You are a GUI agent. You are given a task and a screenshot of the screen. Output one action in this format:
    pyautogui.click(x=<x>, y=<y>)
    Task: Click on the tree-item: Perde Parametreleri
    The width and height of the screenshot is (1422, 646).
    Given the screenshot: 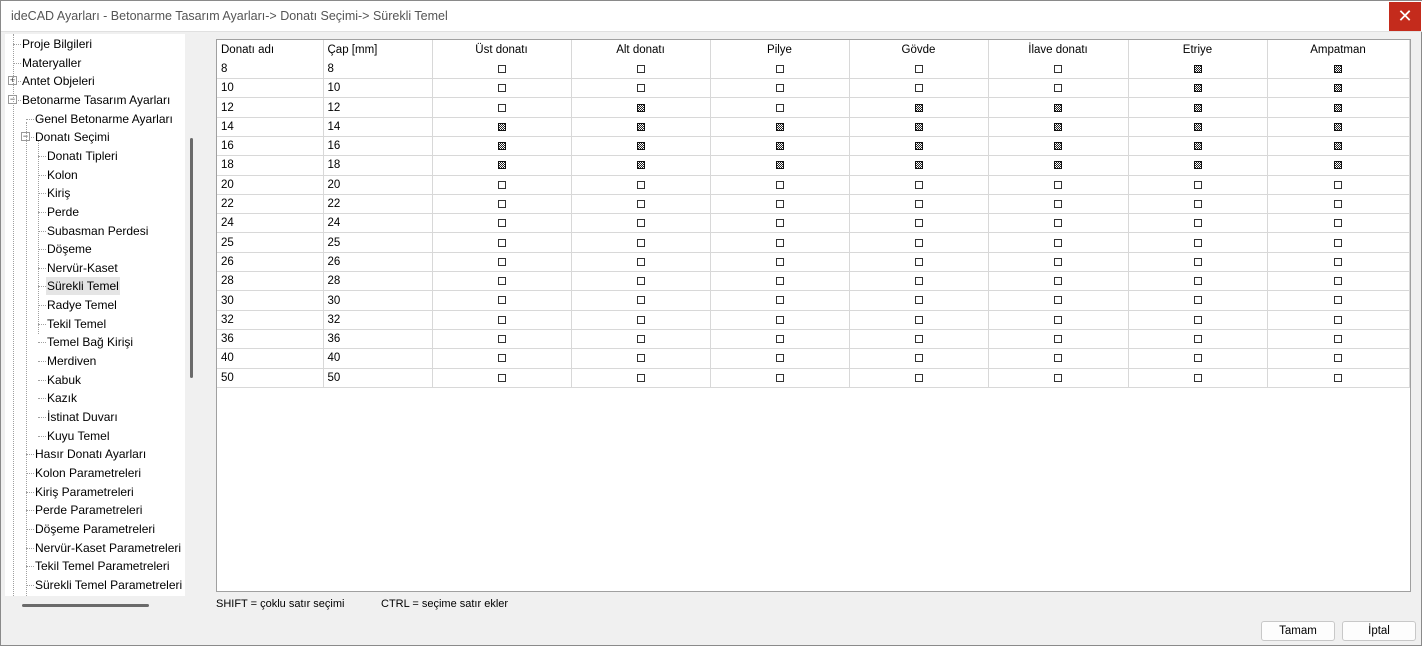 What is the action you would take?
    pyautogui.click(x=88, y=510)
    